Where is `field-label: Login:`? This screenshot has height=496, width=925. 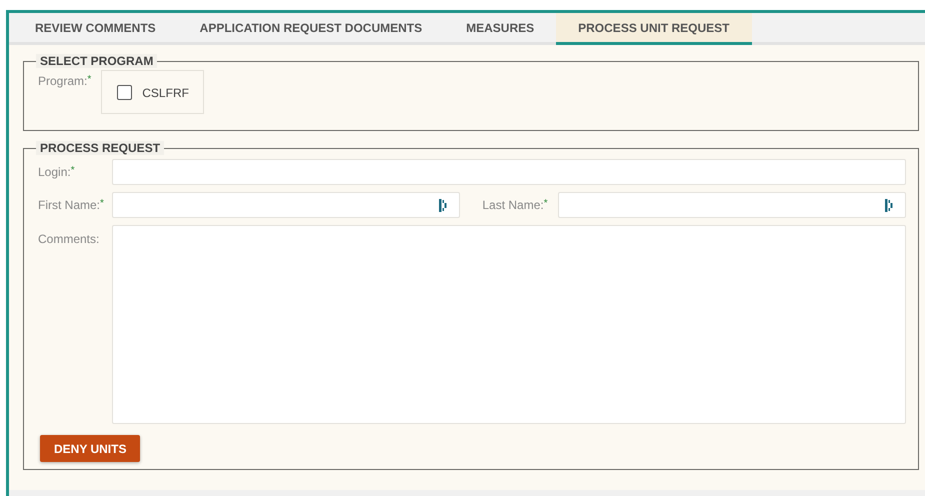
field-label: Login: is located at coordinates (54, 172).